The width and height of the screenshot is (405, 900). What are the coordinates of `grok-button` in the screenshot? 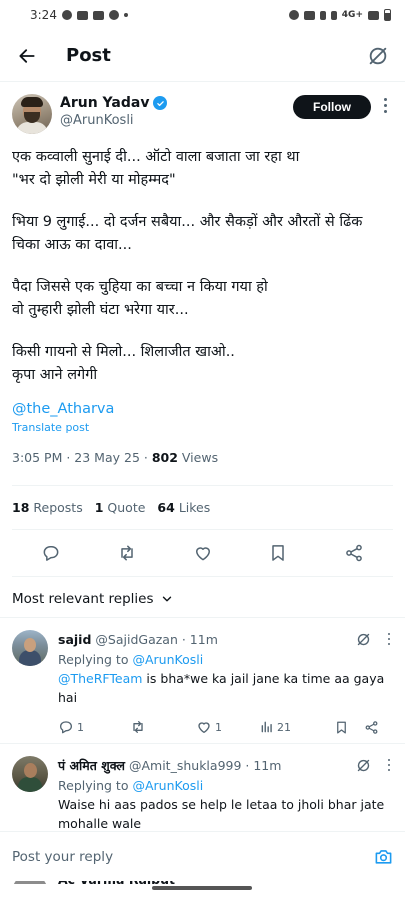 It's located at (378, 56).